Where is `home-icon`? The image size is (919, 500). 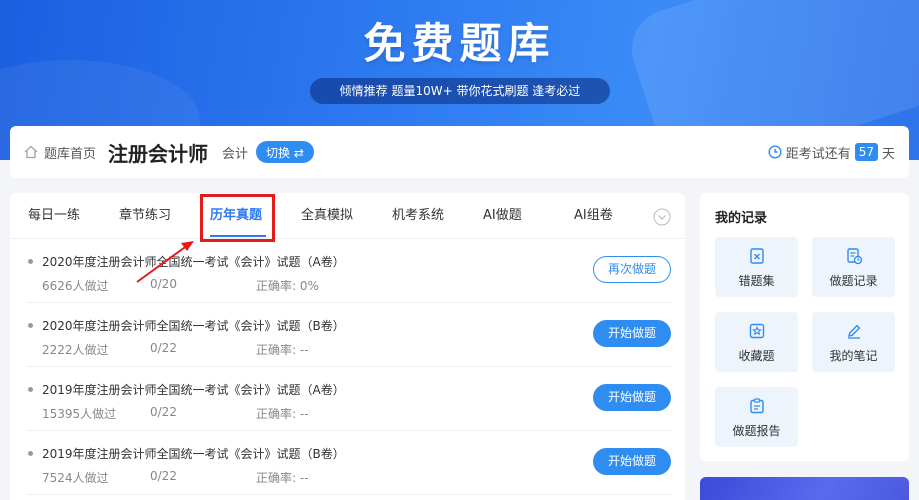
home-icon is located at coordinates (31, 152).